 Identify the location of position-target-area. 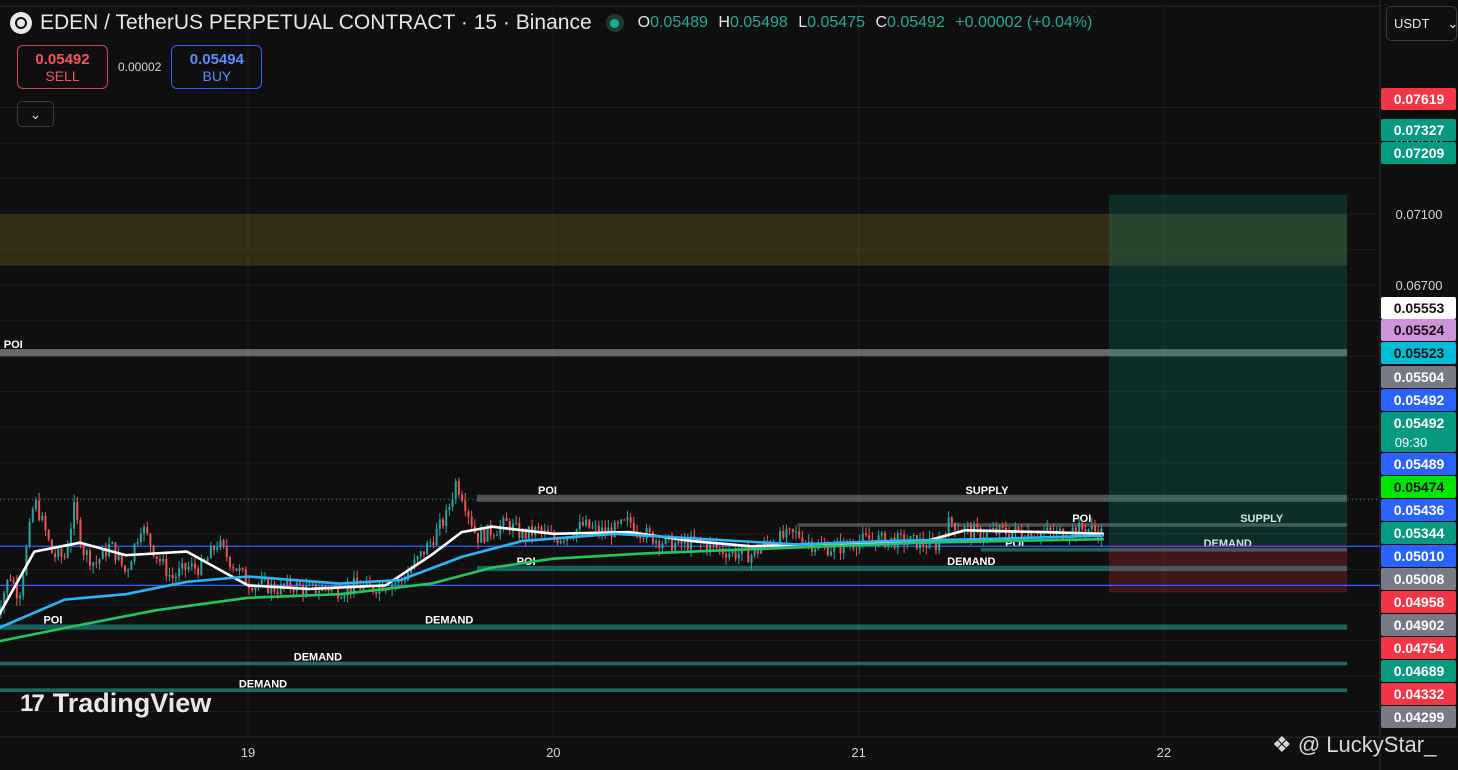
(1228, 369).